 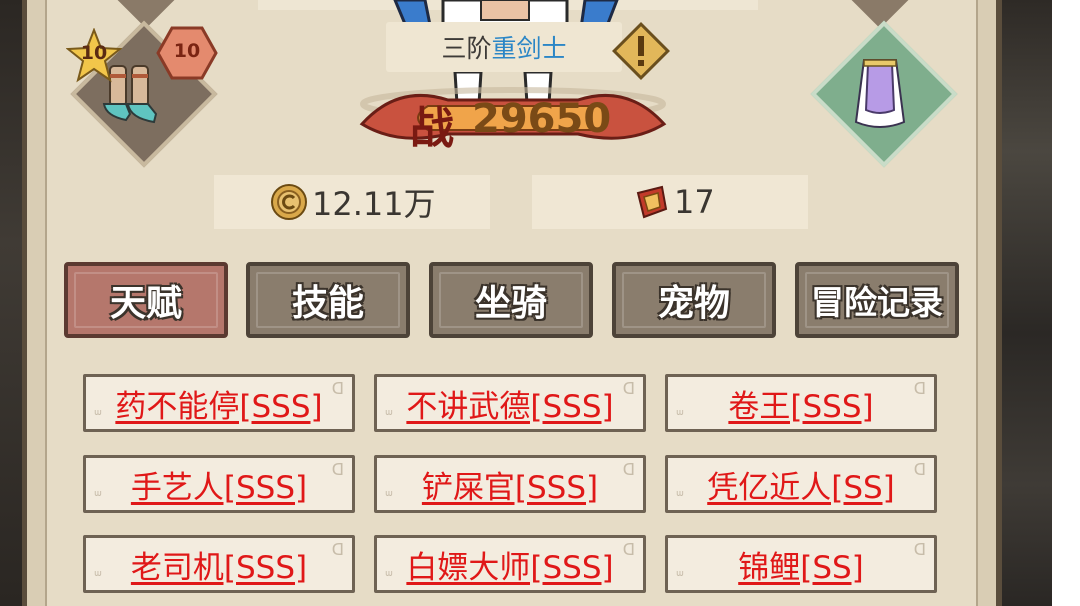 I want to click on tab-skill: 技能, so click(x=328, y=300).